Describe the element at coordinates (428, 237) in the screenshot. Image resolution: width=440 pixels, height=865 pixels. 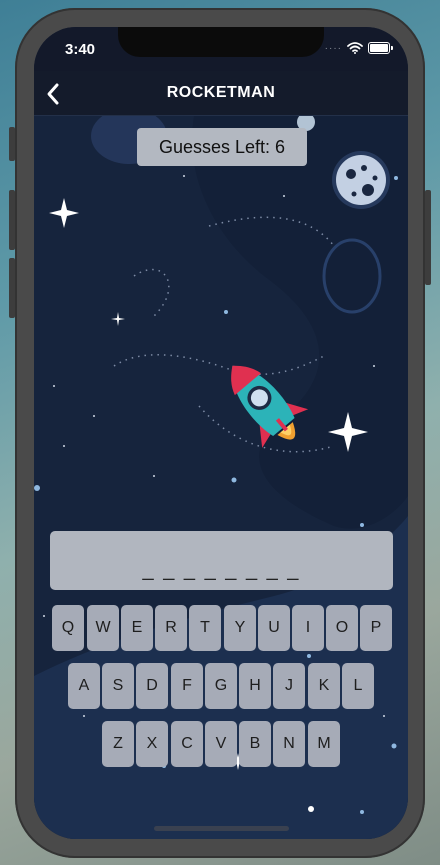
I see `power-button` at that location.